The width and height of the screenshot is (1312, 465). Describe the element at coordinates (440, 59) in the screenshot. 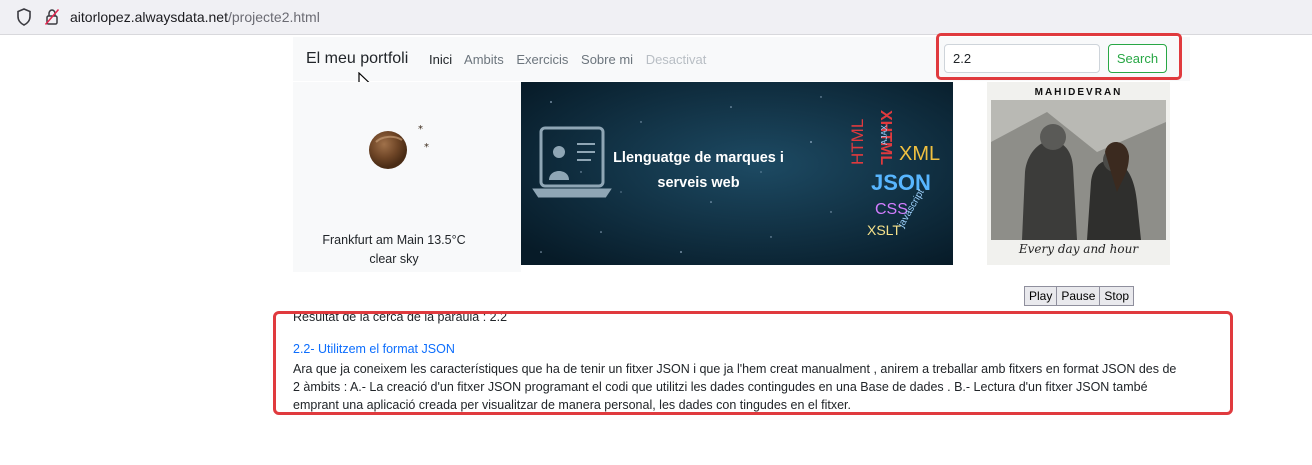

I see `nav-link-inici: Inici` at that location.